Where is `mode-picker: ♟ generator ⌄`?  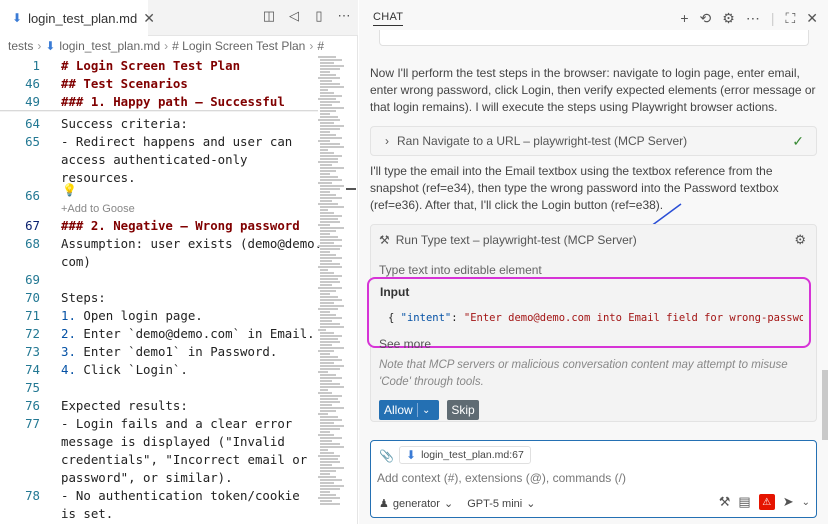 mode-picker: ♟ generator ⌄ is located at coordinates (416, 504).